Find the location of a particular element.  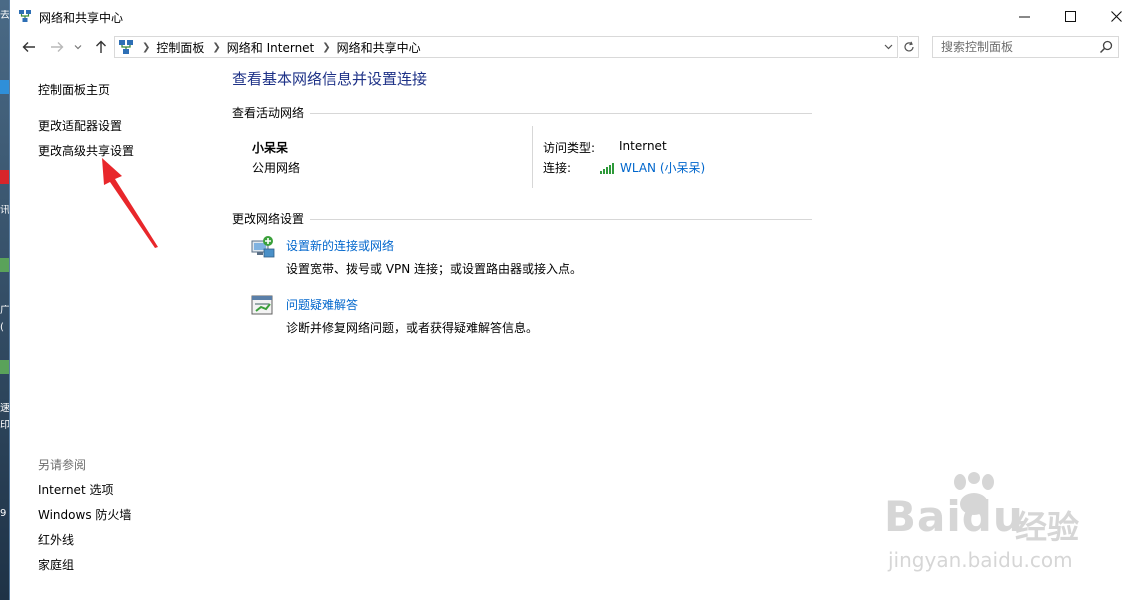

address-dropdown-button is located at coordinates (888, 47).